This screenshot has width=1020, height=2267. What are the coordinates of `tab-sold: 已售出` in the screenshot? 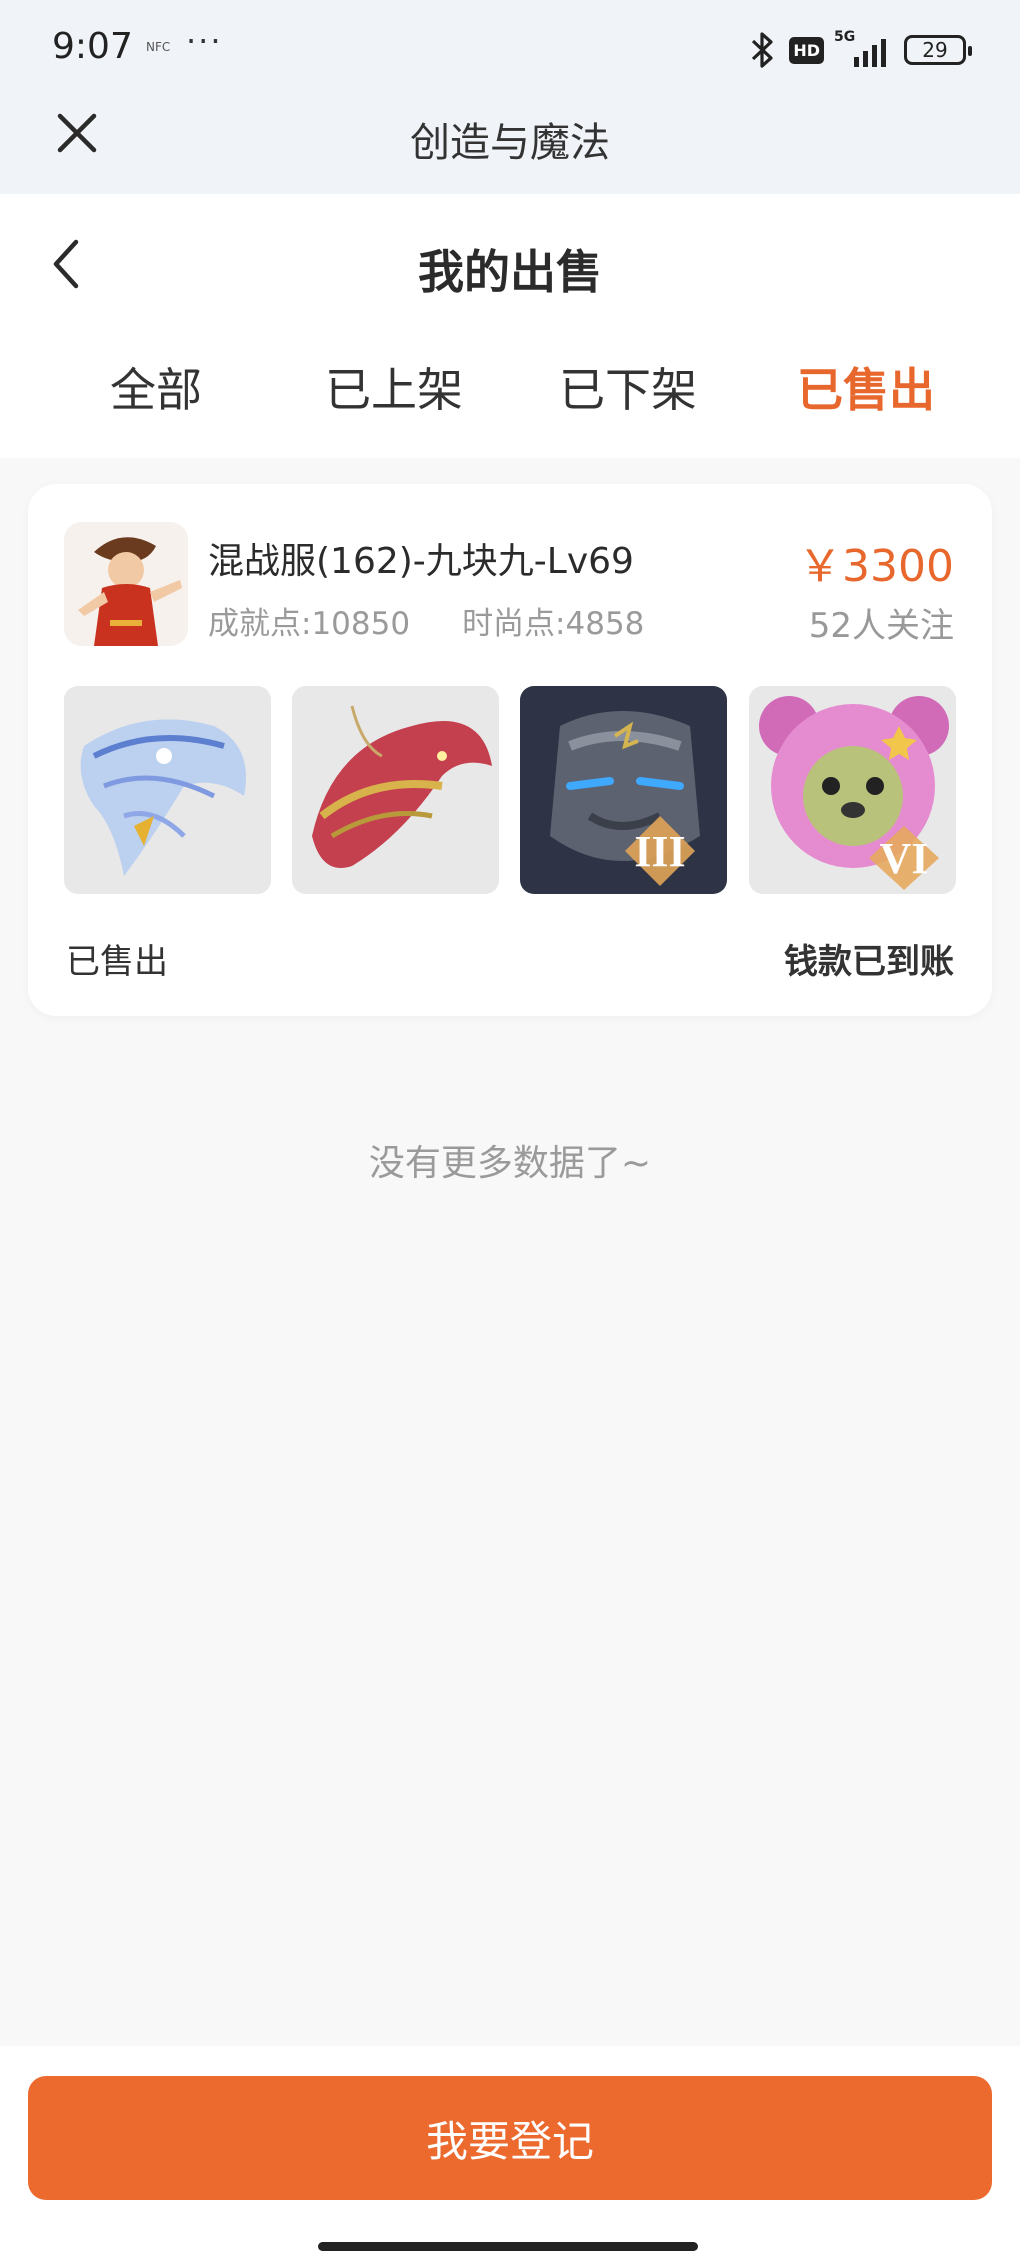 It's located at (866, 387).